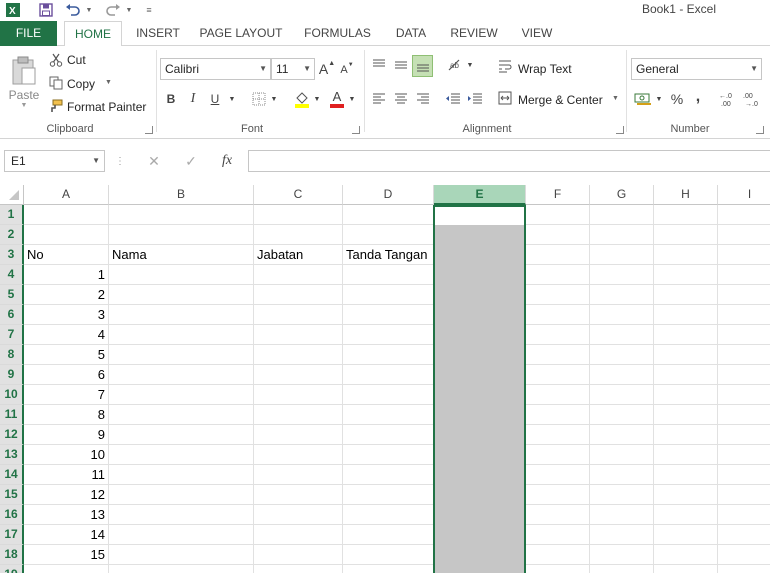 The height and width of the screenshot is (573, 770). What do you see at coordinates (181, 295) in the screenshot?
I see `cell-b5` at bounding box center [181, 295].